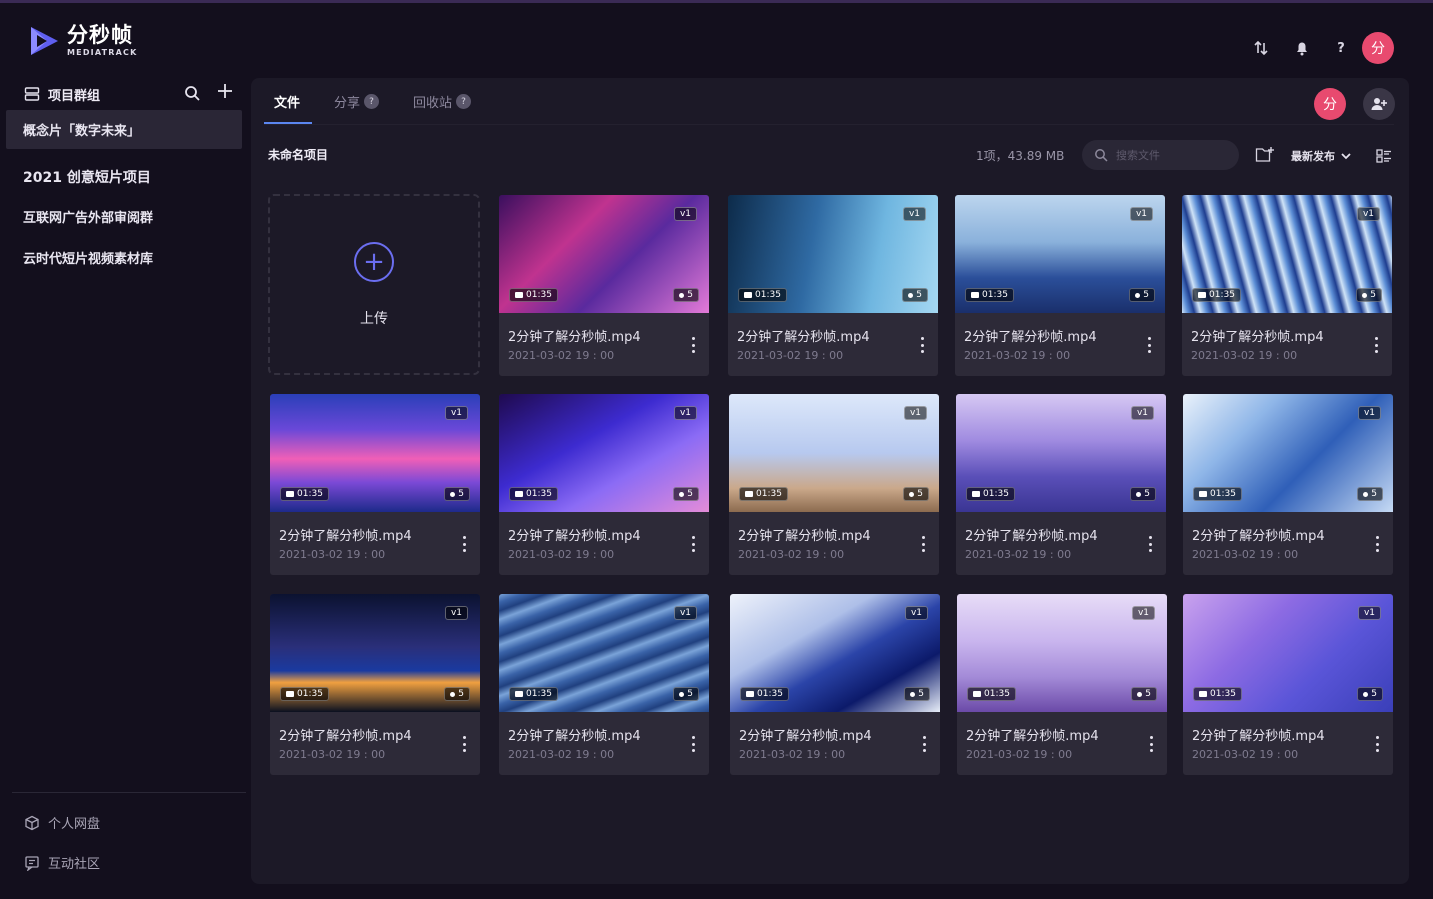 This screenshot has width=1433, height=899. Describe the element at coordinates (1171, 155) in the screenshot. I see `search-input` at that location.